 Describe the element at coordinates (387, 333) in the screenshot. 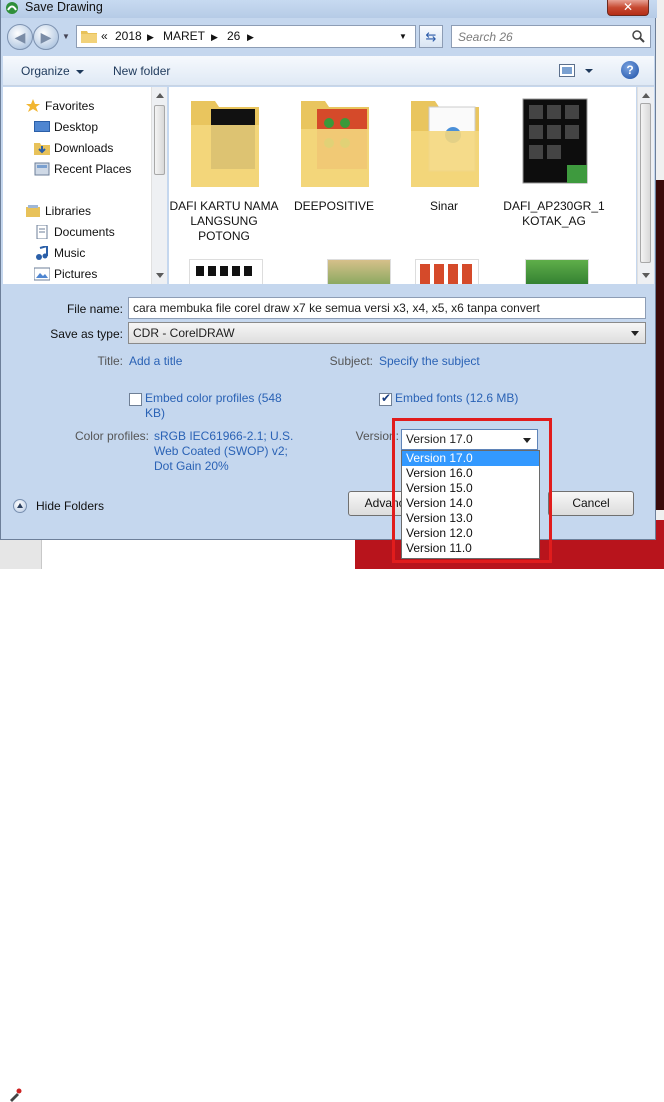

I see `save-as-type-select: CDR - CorelDRAW` at that location.